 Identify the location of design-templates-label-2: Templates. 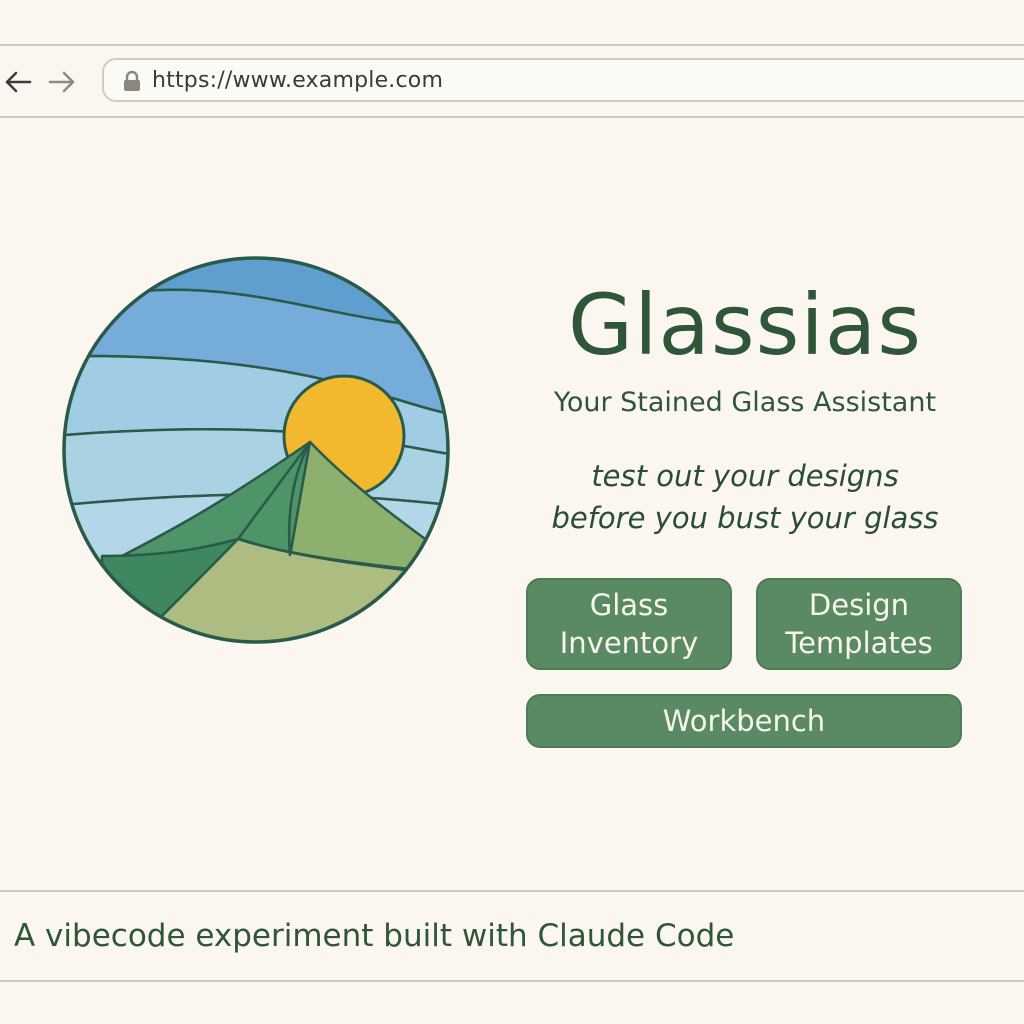
(859, 643).